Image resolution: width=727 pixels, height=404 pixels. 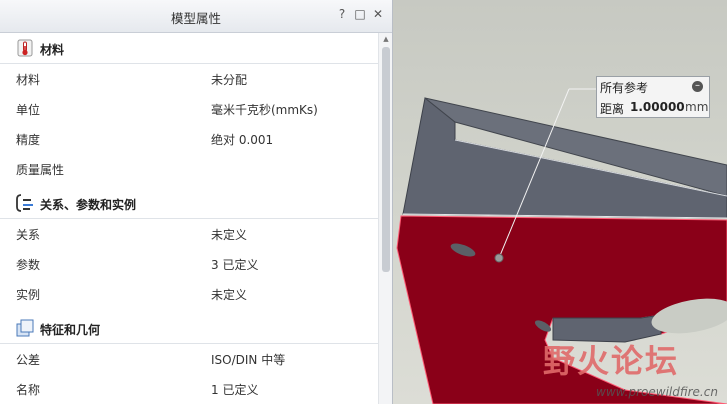 What do you see at coordinates (657, 392) in the screenshot?
I see `watermark-url: www.proewildfire.cn` at bounding box center [657, 392].